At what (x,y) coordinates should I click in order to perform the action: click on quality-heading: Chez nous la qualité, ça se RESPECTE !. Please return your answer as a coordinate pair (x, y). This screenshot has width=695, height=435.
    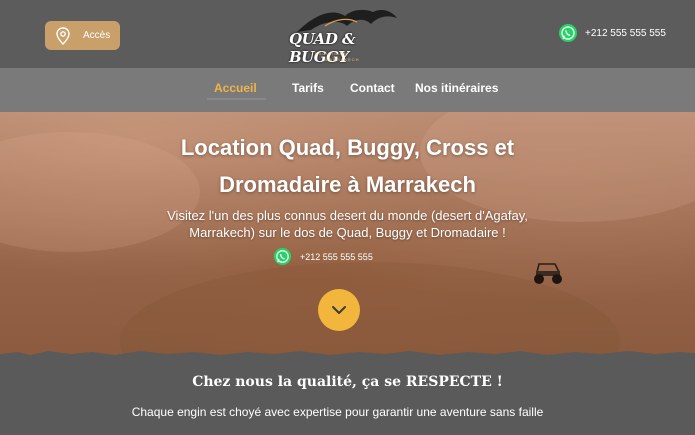
    Looking at the image, I should click on (347, 382).